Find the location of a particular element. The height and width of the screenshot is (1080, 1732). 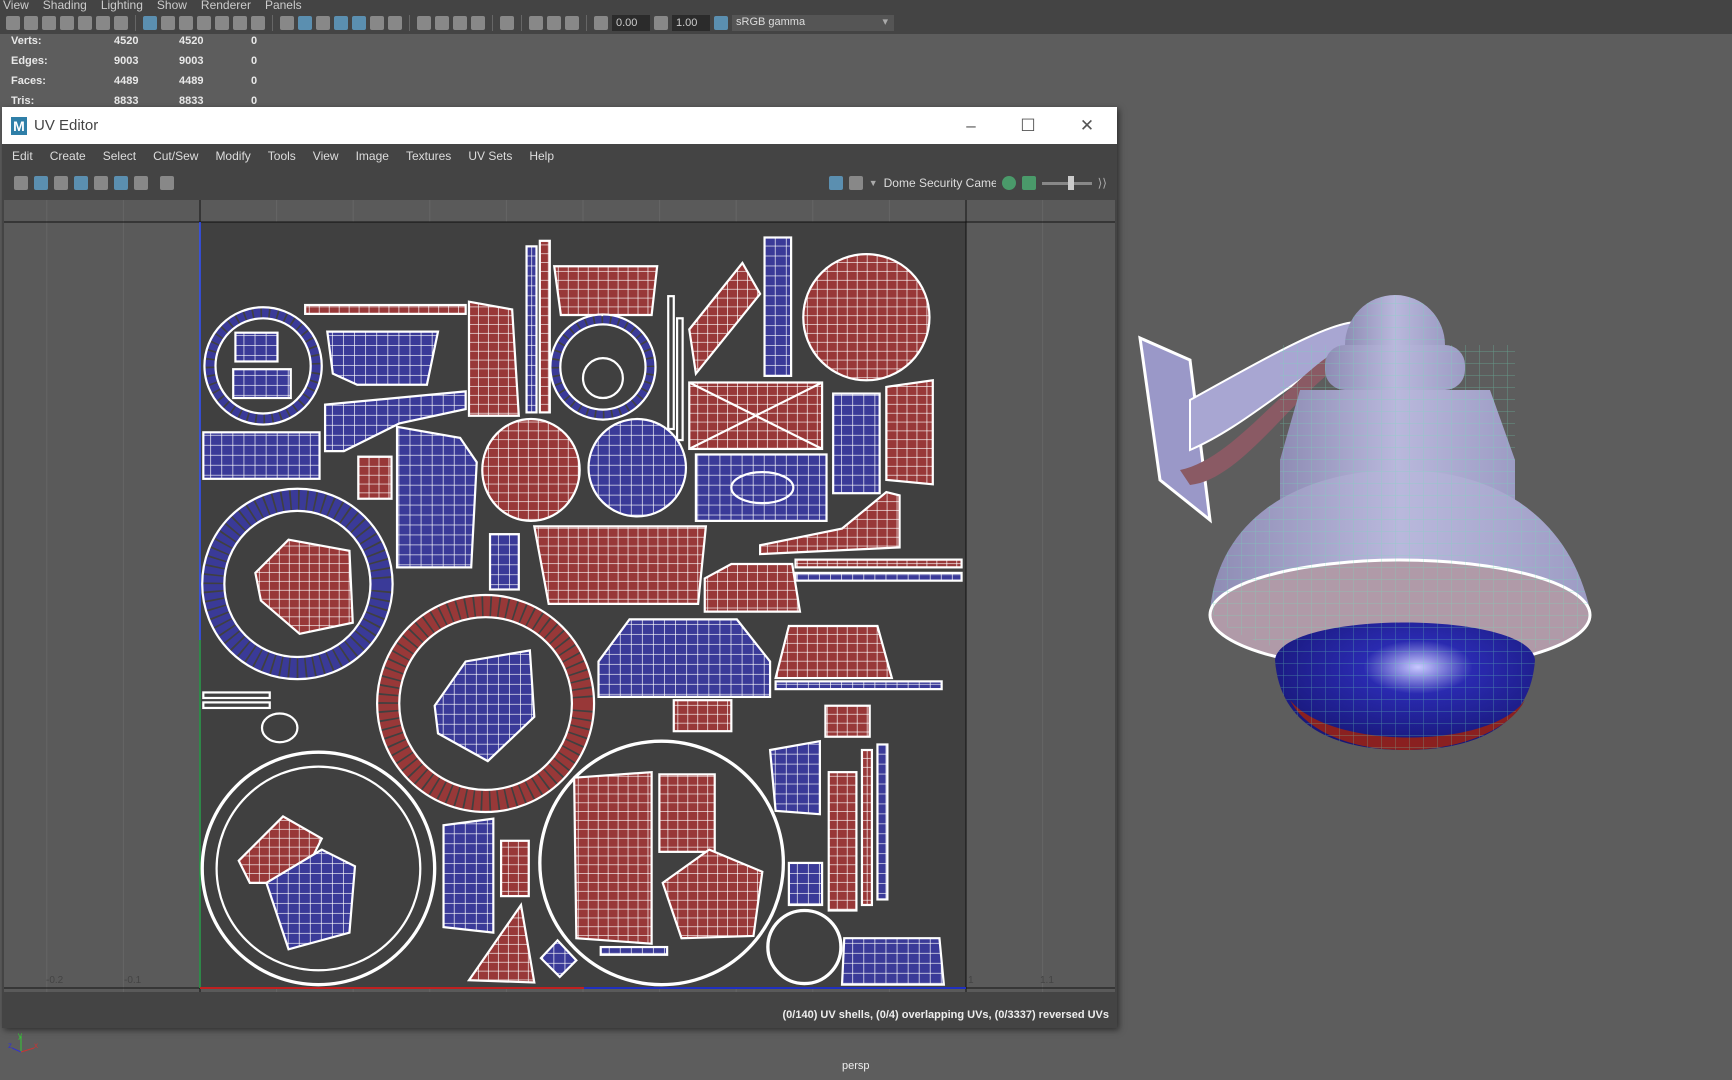

xray-joints-icon is located at coordinates (554, 23).